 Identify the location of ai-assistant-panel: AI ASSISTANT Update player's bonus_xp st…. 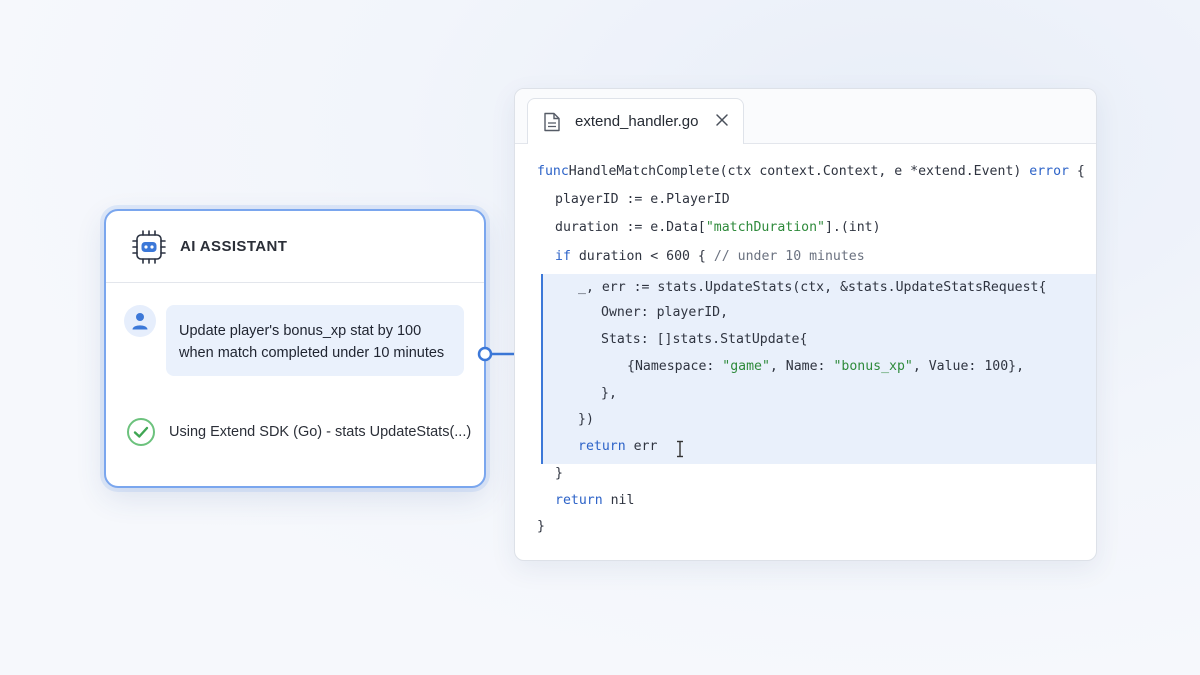
(295, 348).